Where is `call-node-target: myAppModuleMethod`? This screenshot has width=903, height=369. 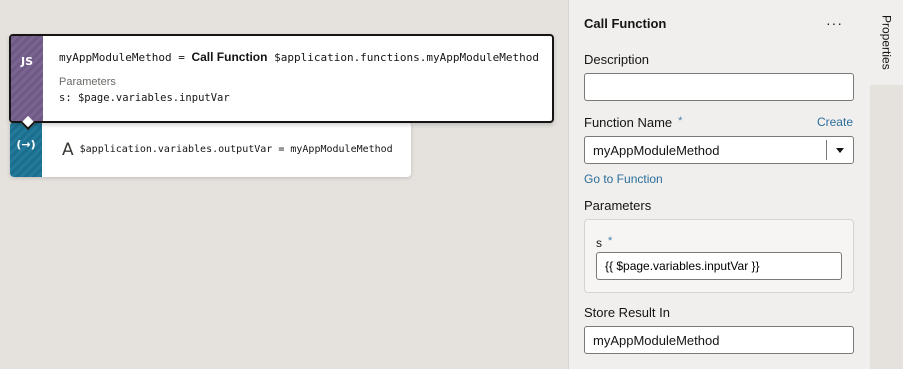 call-node-target: myAppModuleMethod is located at coordinates (115, 57).